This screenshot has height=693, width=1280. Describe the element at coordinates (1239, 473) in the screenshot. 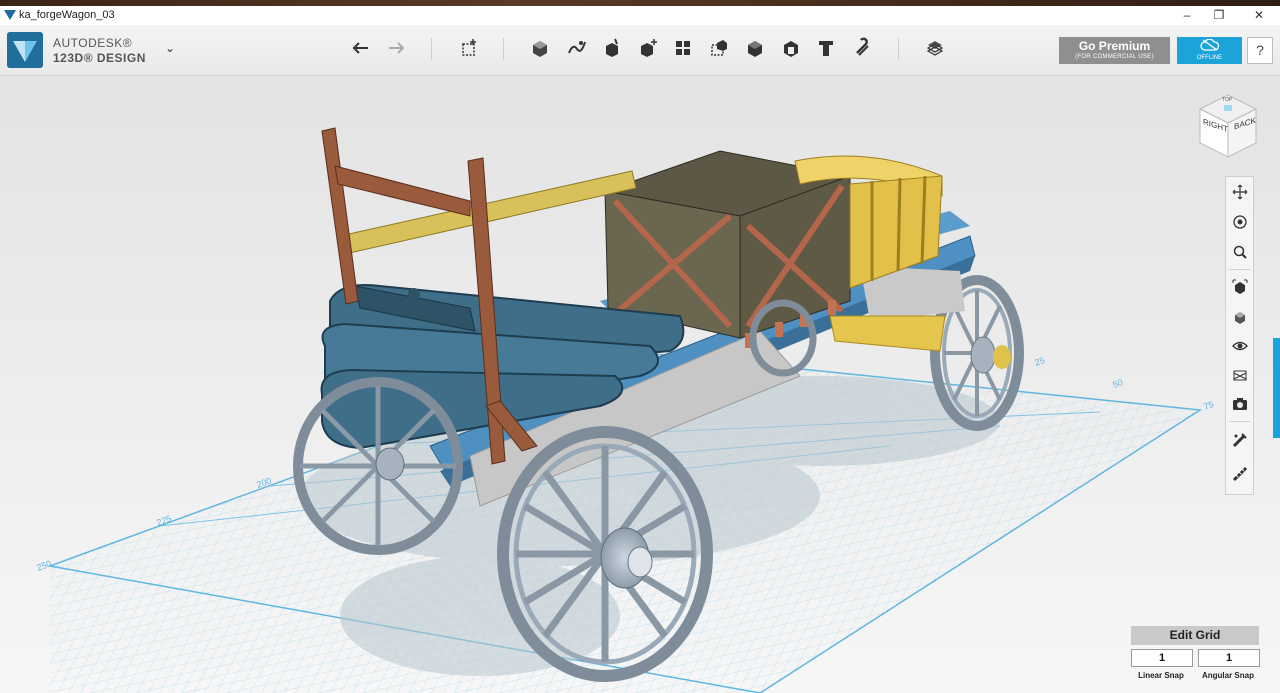

I see `ruler-icon` at that location.